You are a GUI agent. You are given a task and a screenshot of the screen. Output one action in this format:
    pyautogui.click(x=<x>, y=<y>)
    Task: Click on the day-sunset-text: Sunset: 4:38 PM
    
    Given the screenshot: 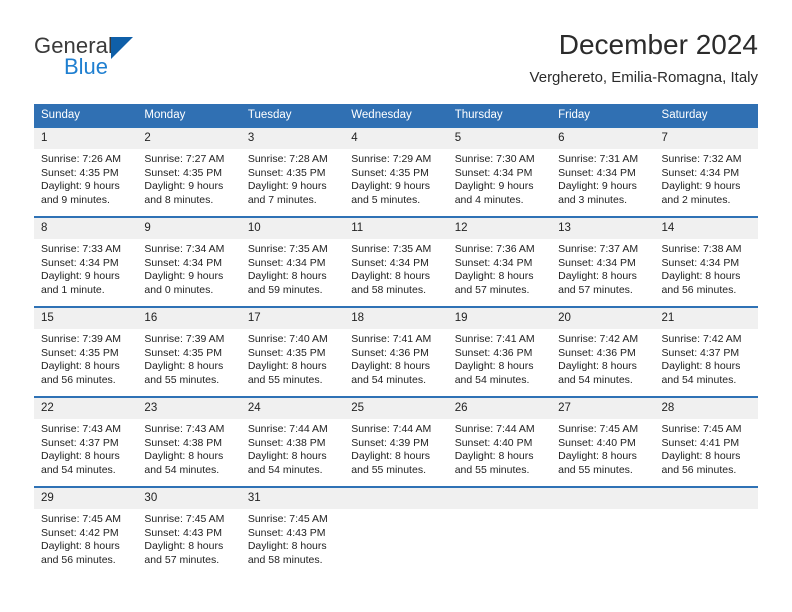 What is the action you would take?
    pyautogui.click(x=286, y=442)
    